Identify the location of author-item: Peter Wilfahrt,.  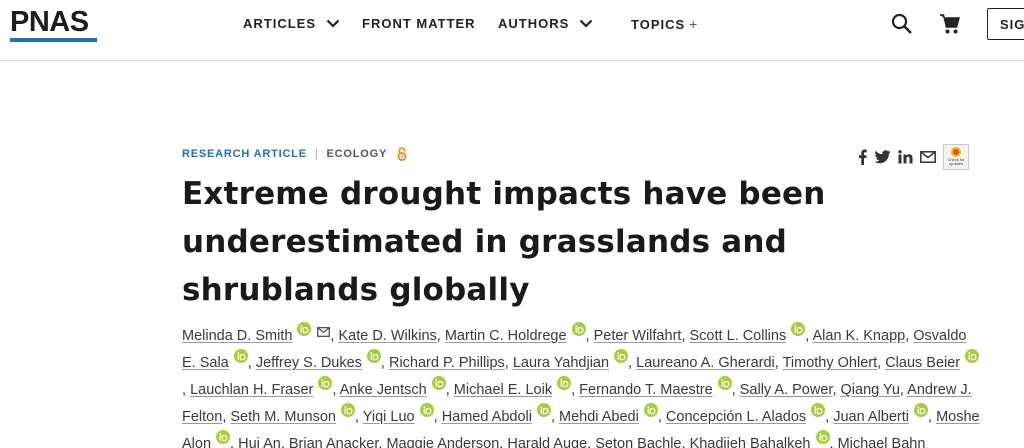
(642, 336).